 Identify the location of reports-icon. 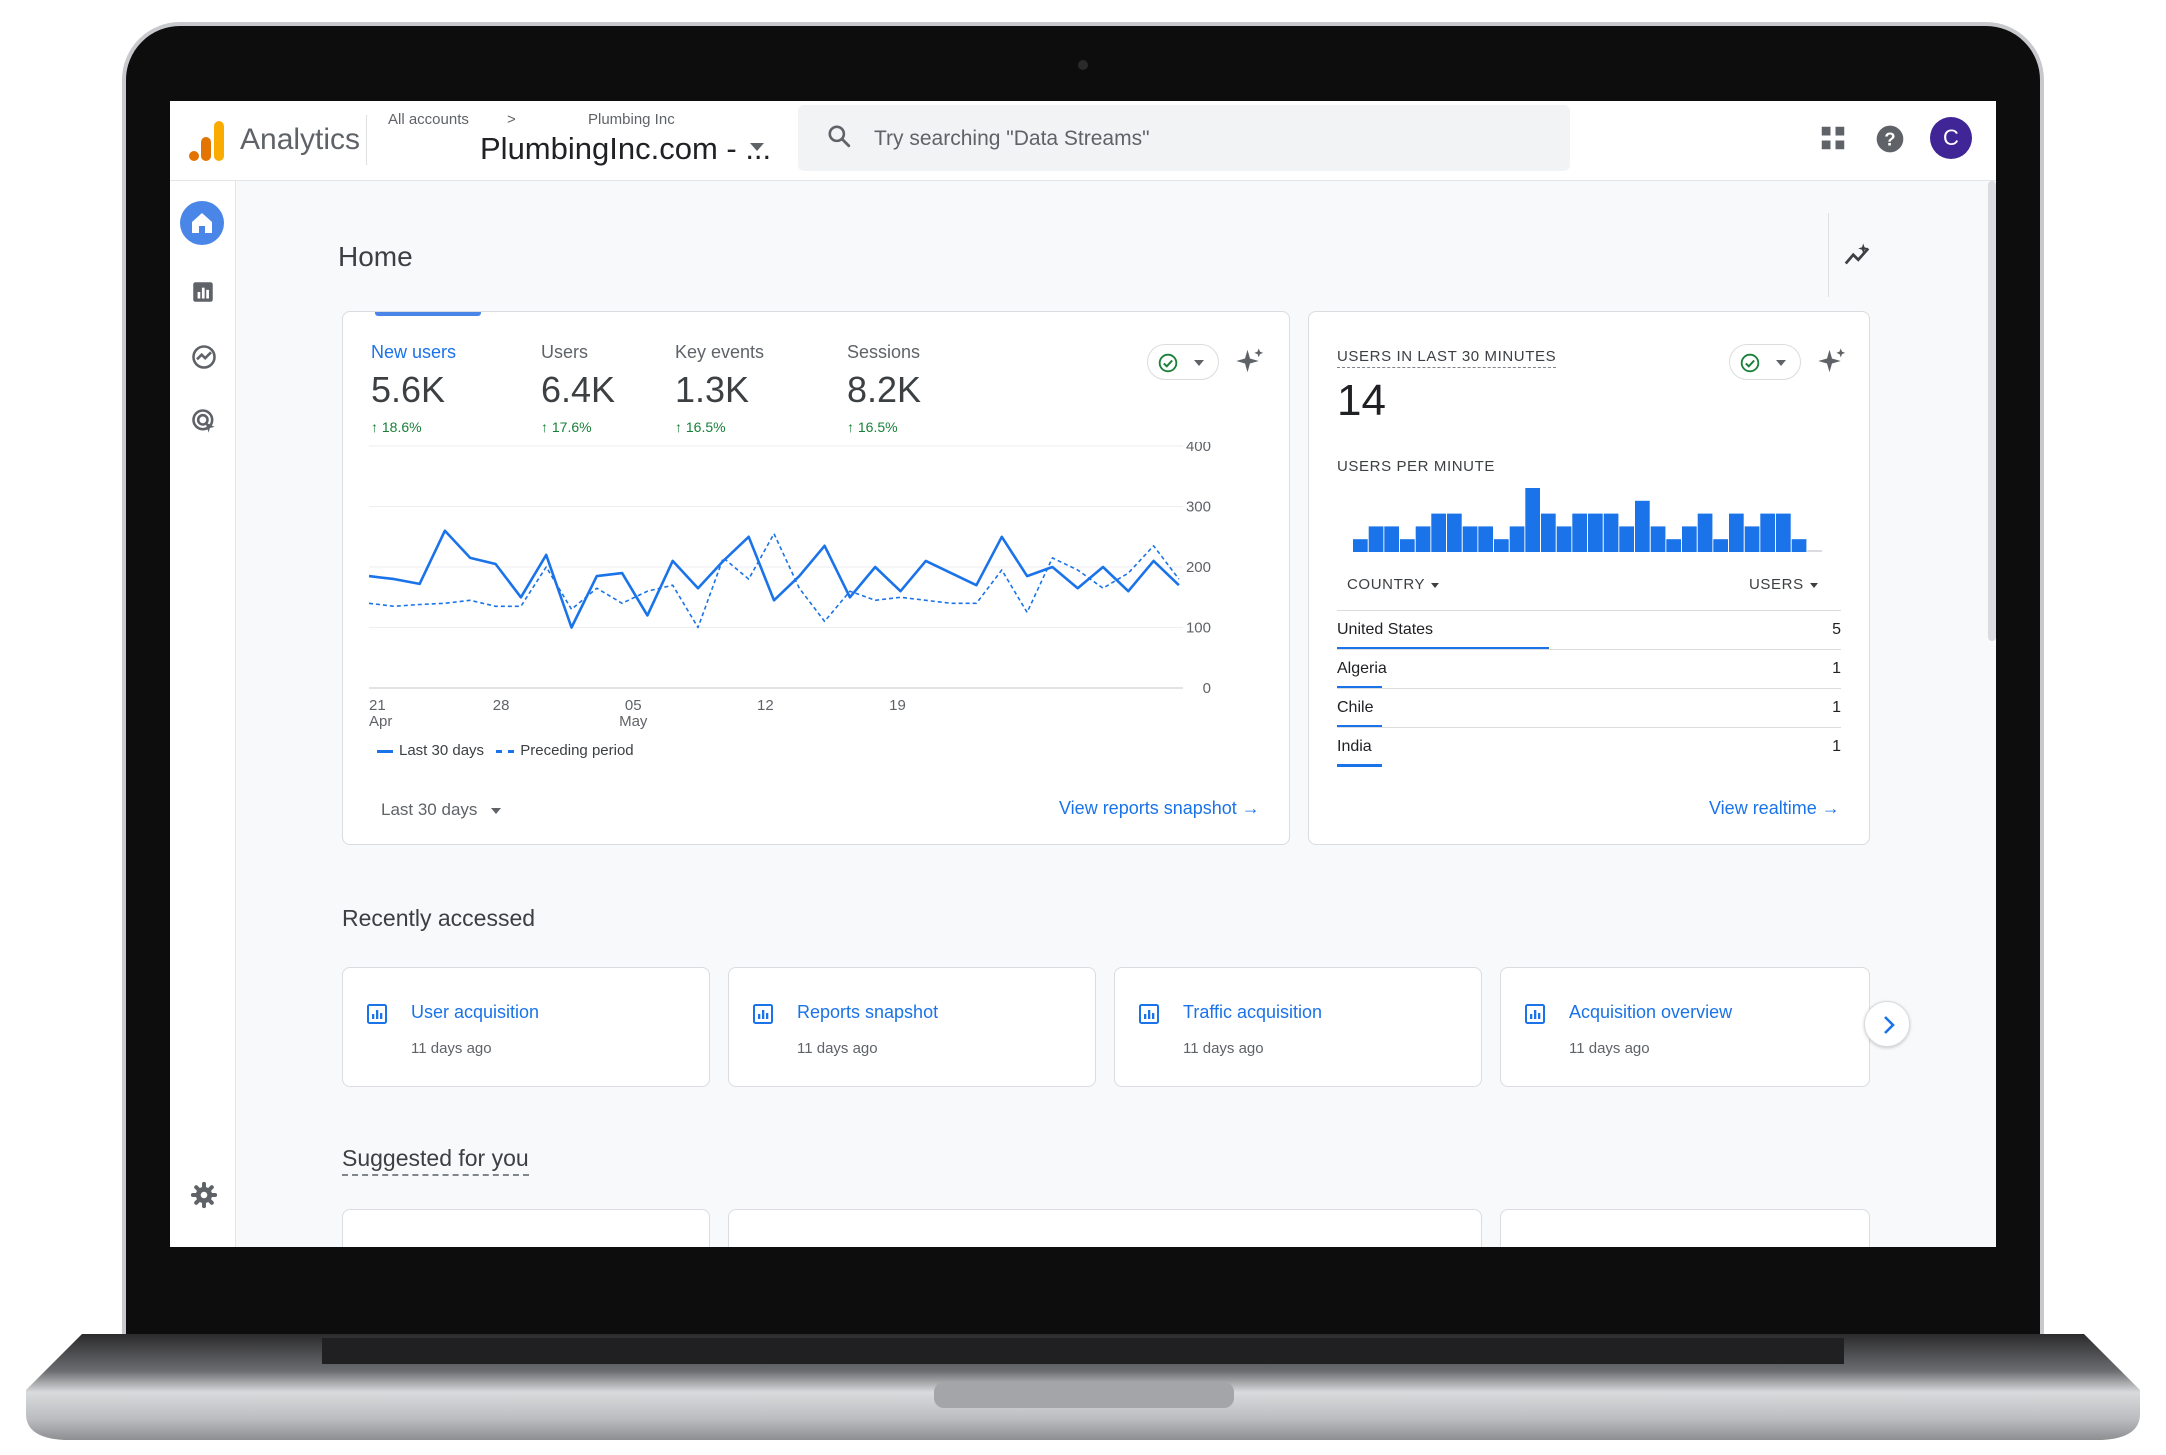
(203, 292).